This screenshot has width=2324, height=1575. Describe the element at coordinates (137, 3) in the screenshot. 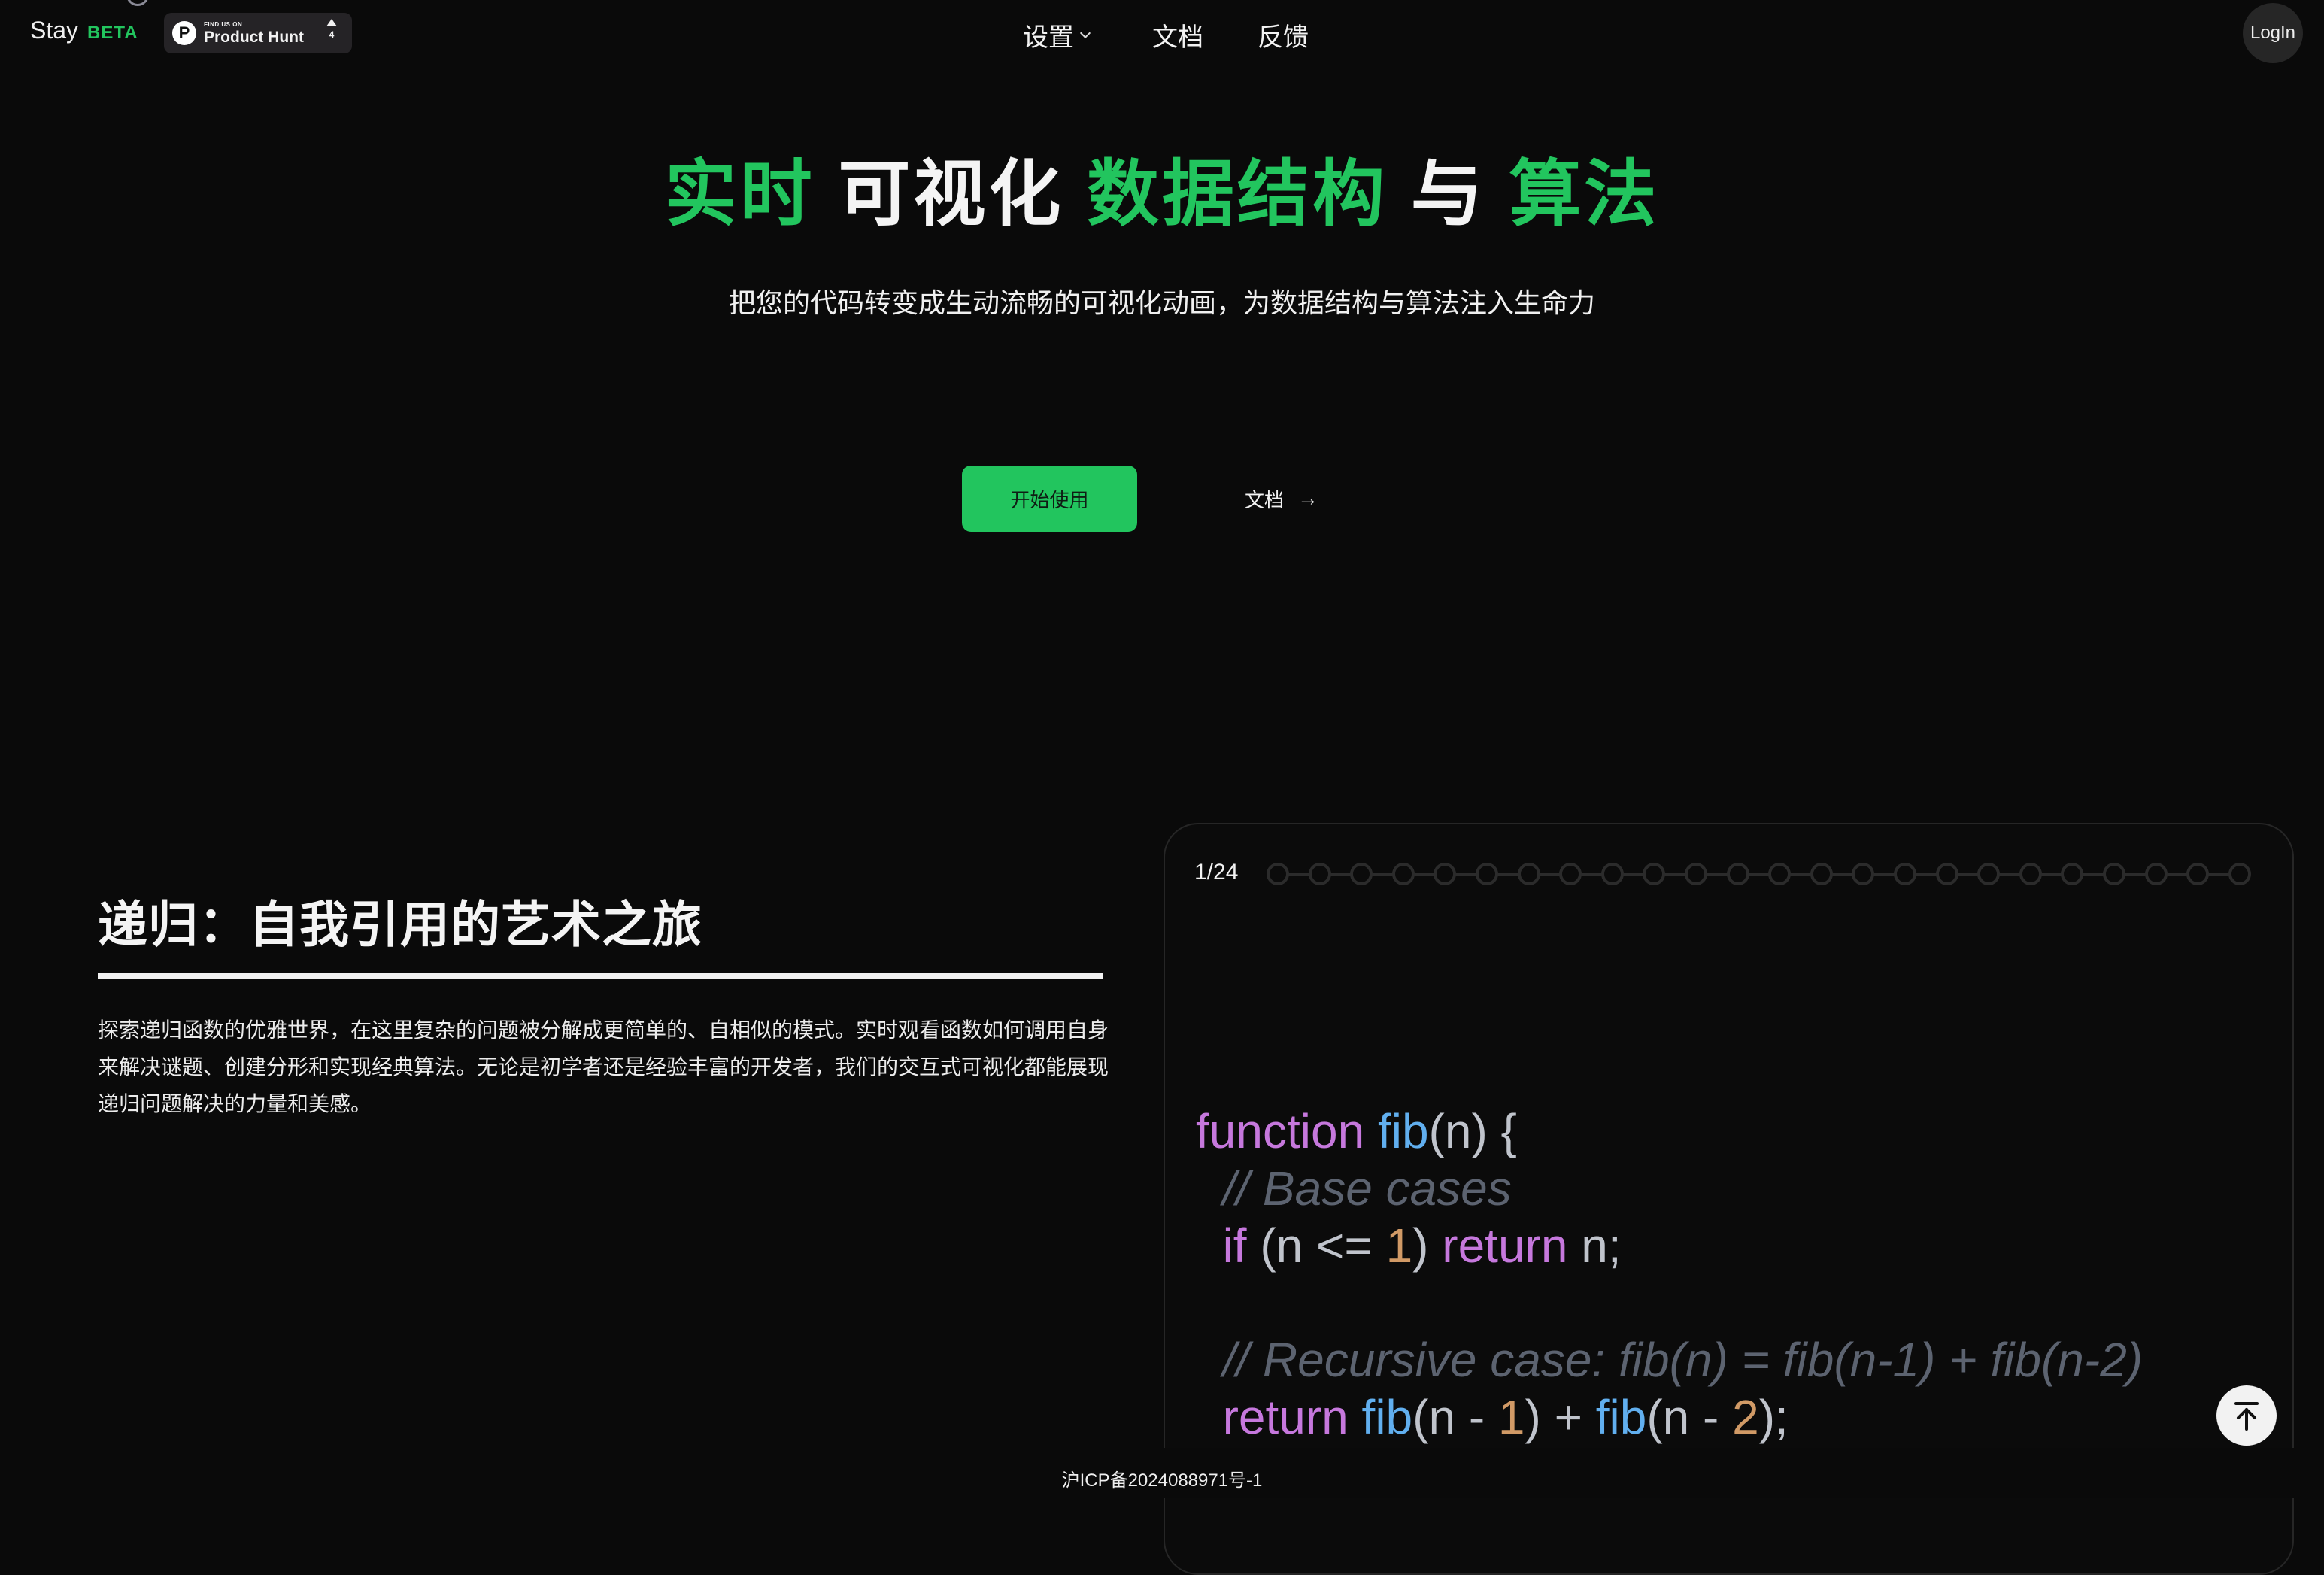

I see `partial-ring-decoration` at that location.